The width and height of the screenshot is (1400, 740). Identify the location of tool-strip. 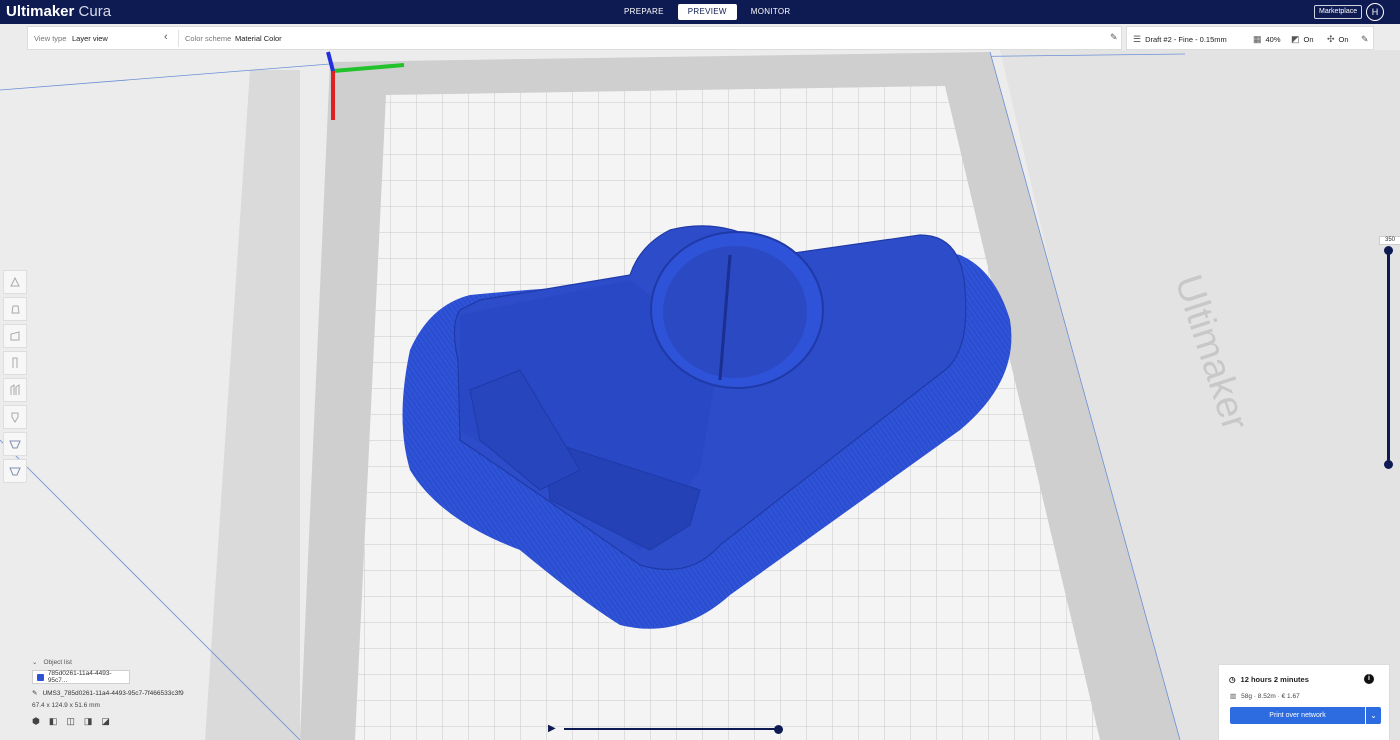
(15, 378).